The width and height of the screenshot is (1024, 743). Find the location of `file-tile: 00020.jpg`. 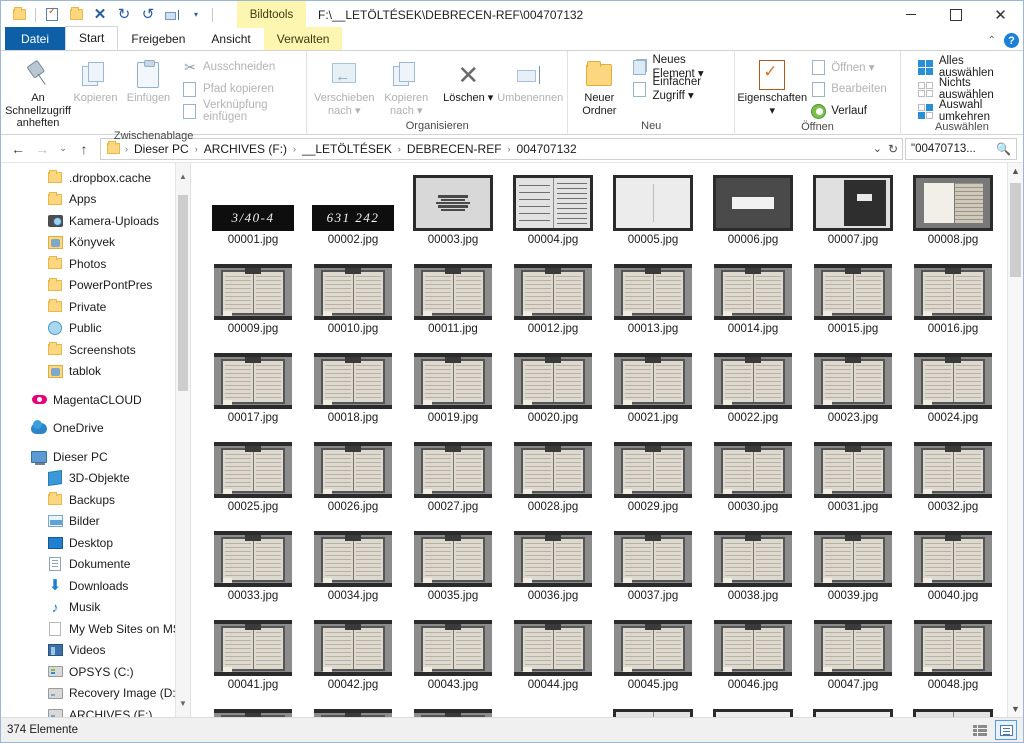

file-tile: 00020.jpg is located at coordinates (553, 391).